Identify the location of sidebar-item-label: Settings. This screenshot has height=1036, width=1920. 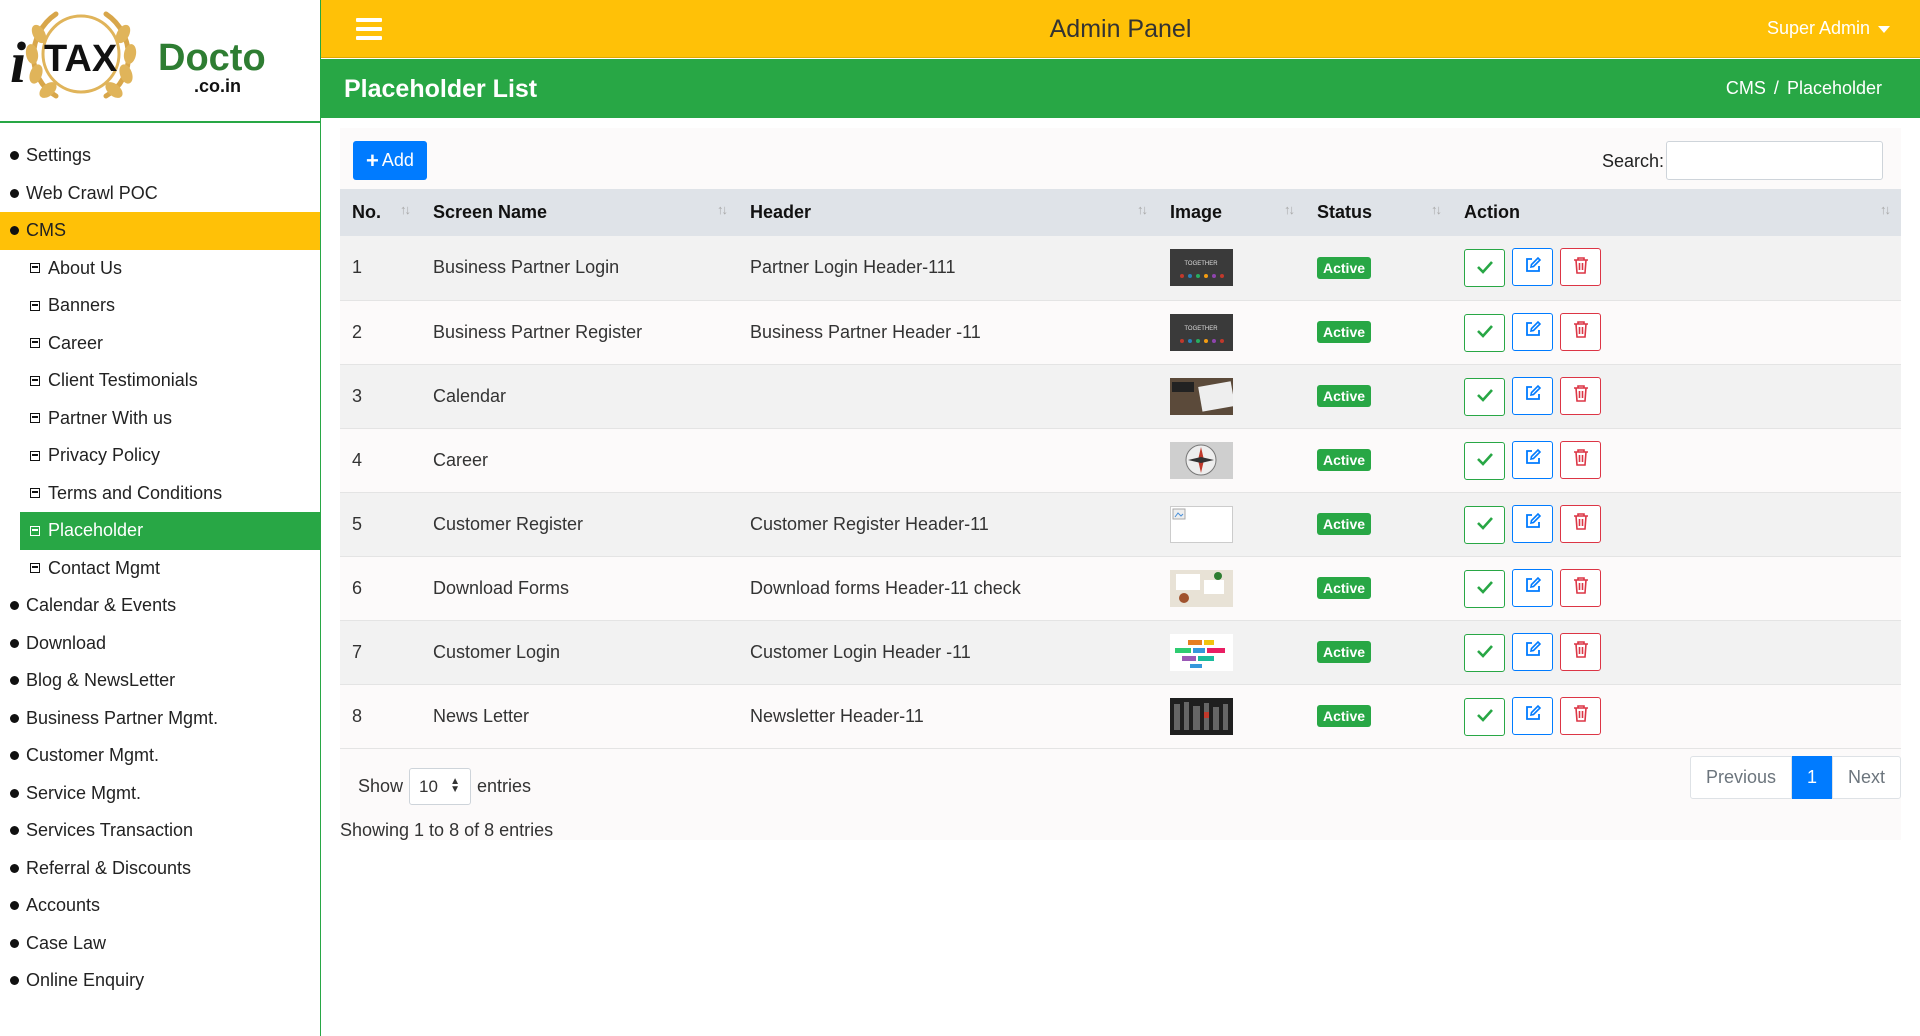
(59, 155).